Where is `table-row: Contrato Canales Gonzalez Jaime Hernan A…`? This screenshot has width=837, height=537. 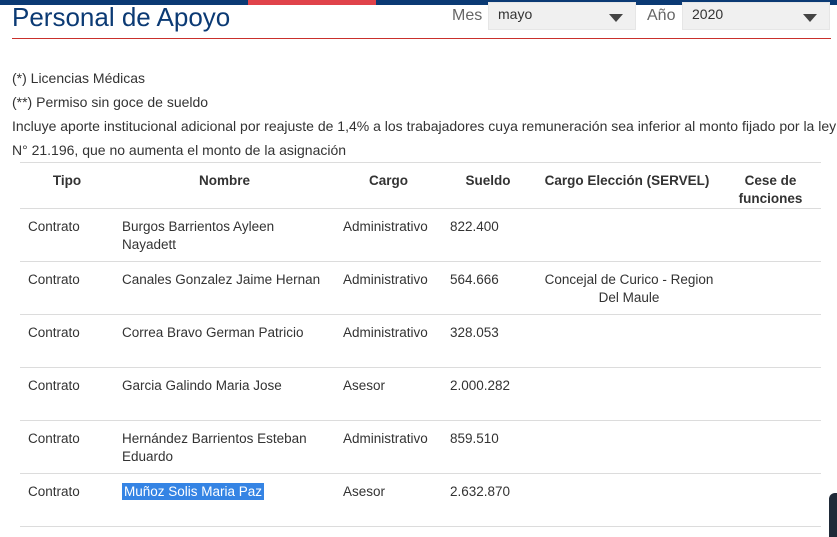
table-row: Contrato Canales Gonzalez Jaime Hernan A… is located at coordinates (420, 288).